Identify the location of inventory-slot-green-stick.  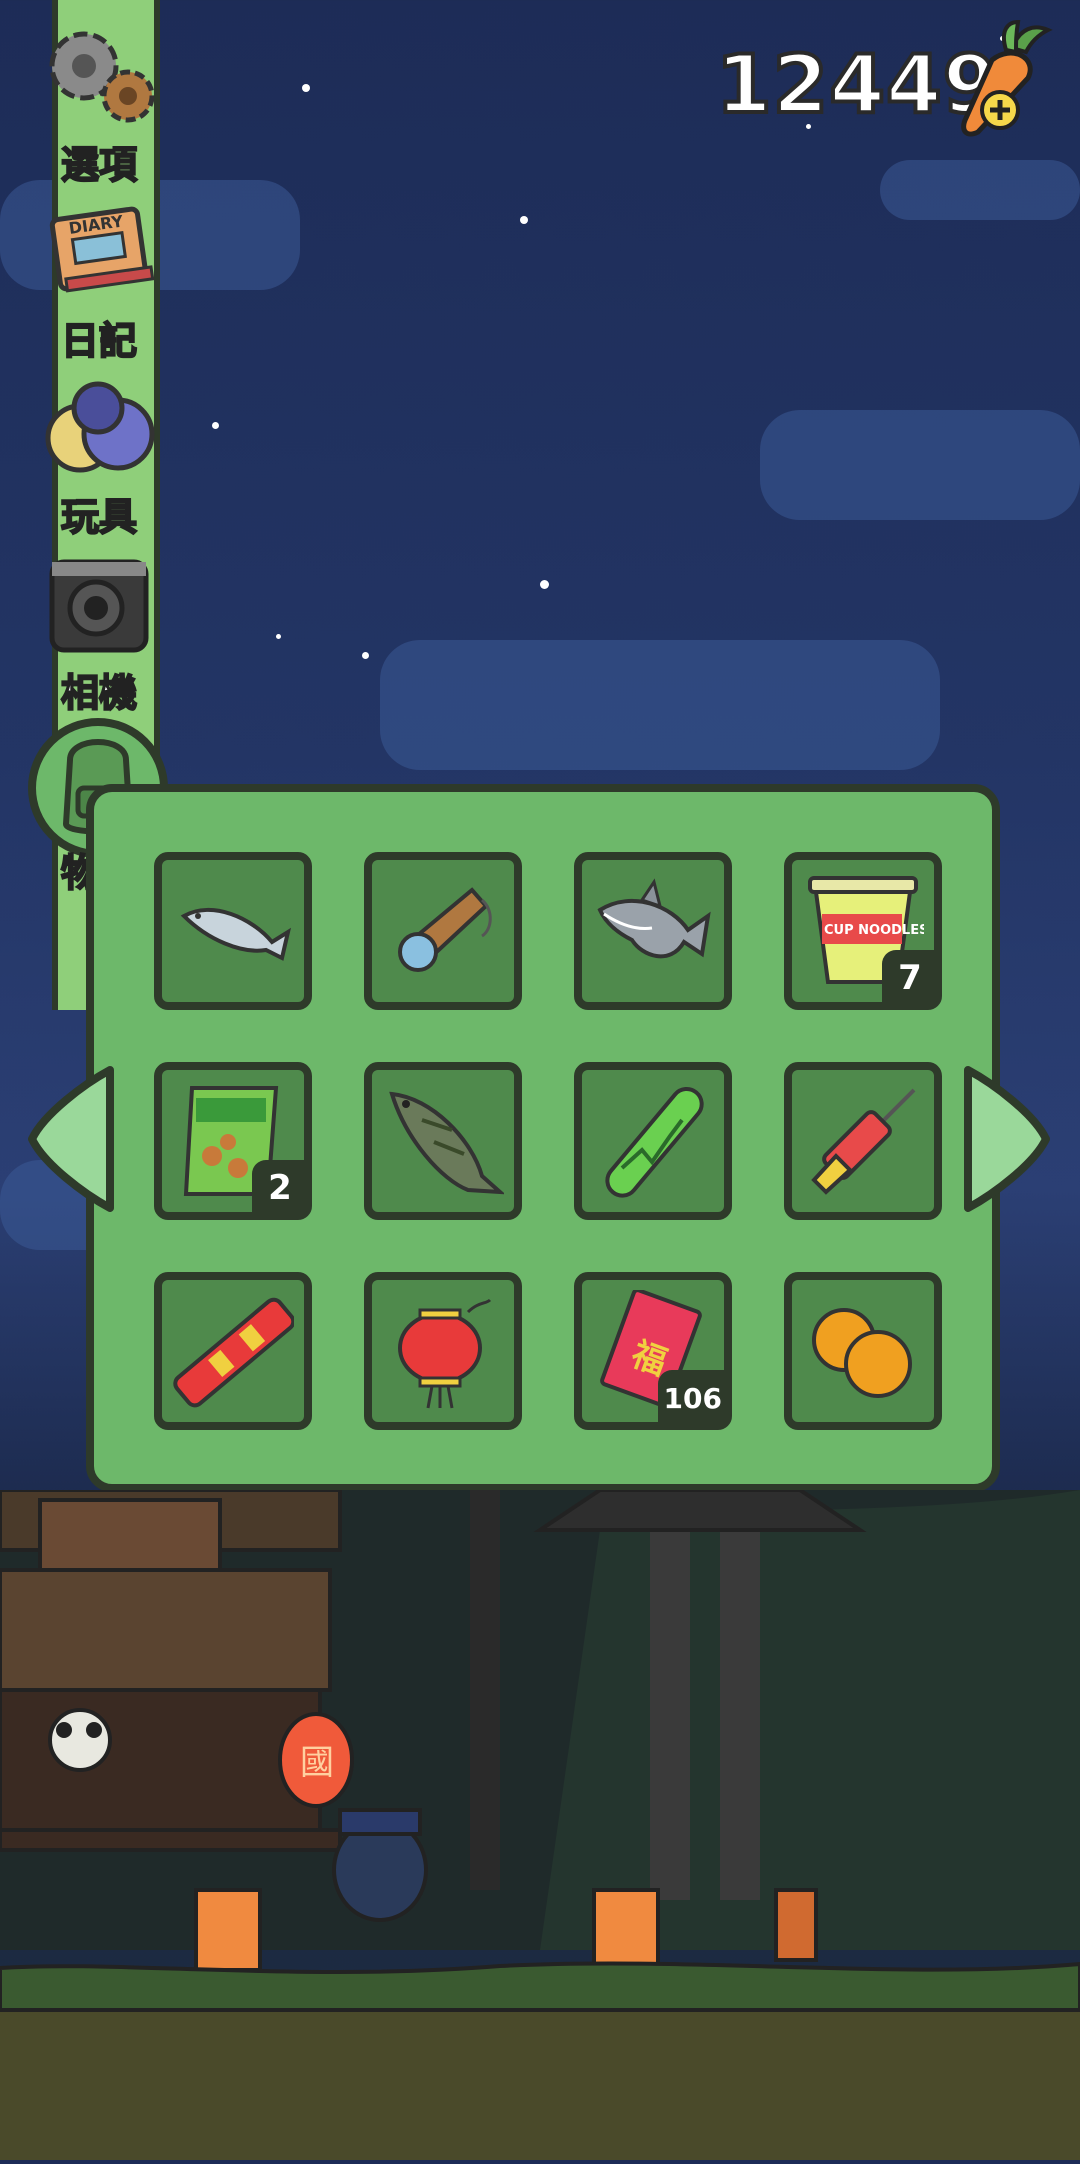
(653, 1141).